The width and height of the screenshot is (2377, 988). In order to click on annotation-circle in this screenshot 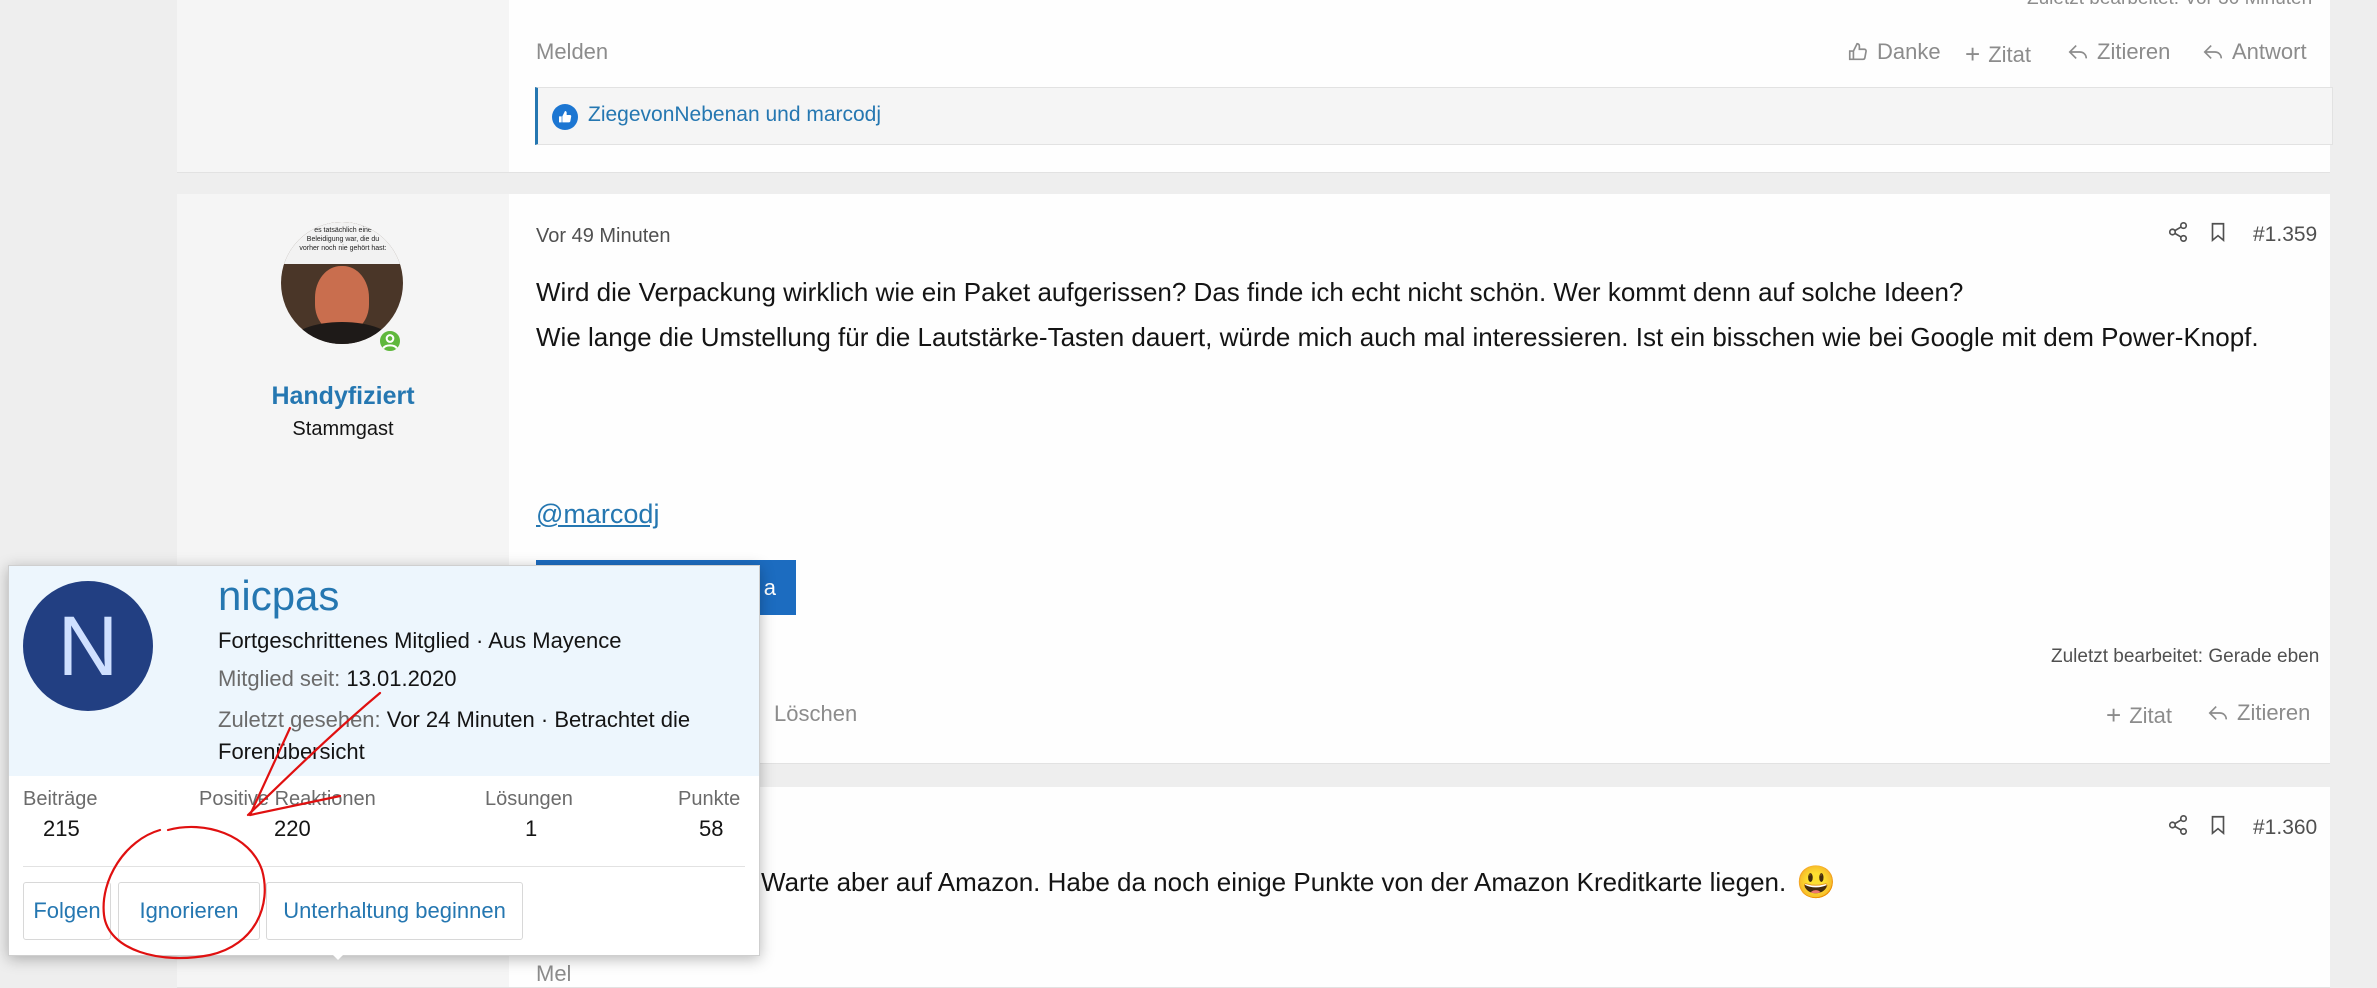, I will do `click(184, 892)`.